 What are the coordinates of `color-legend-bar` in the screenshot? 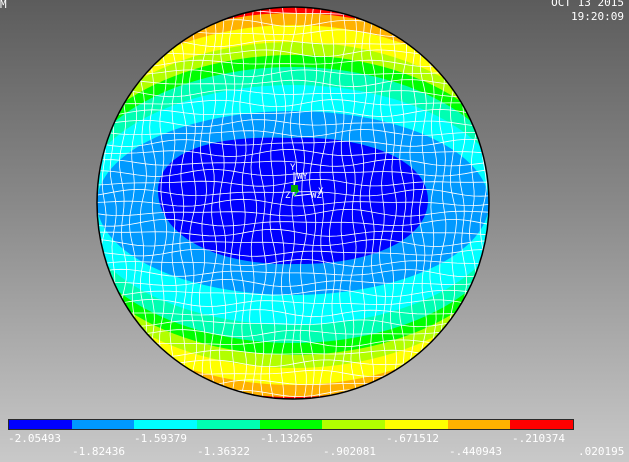 It's located at (291, 424).